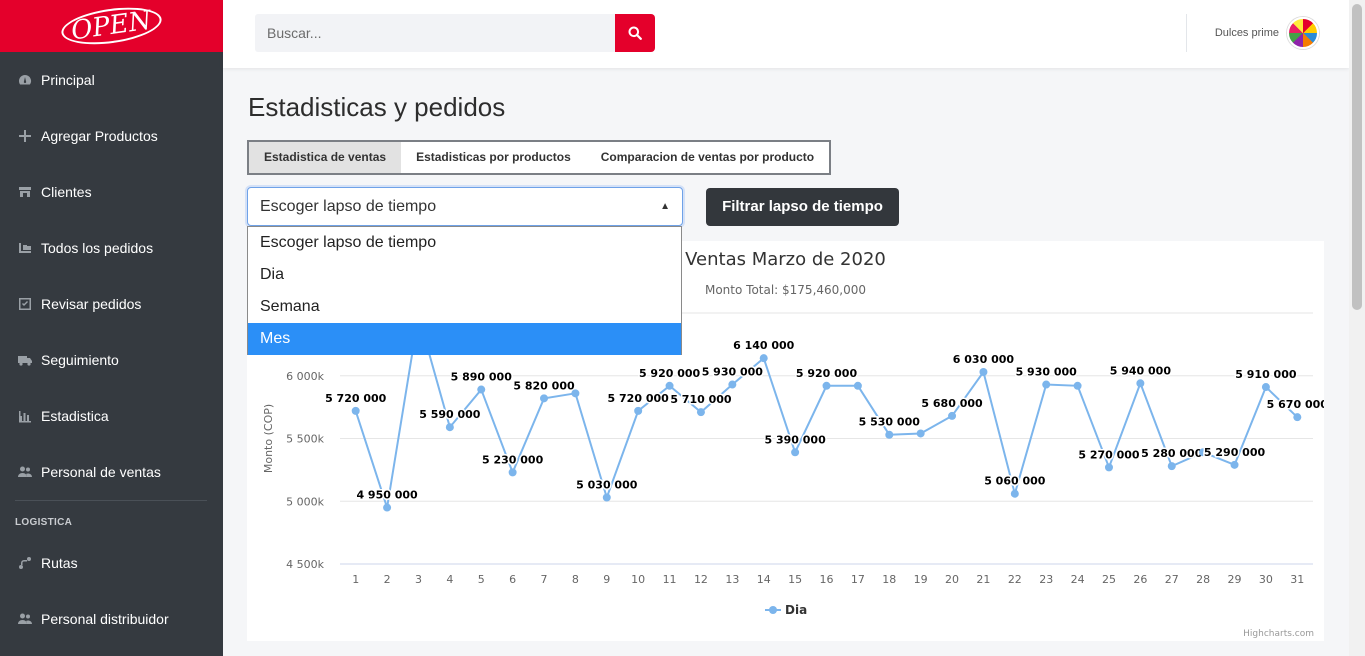 The width and height of the screenshot is (1365, 656). What do you see at coordinates (1203, 579) in the screenshot?
I see `x-tick-label: 28` at bounding box center [1203, 579].